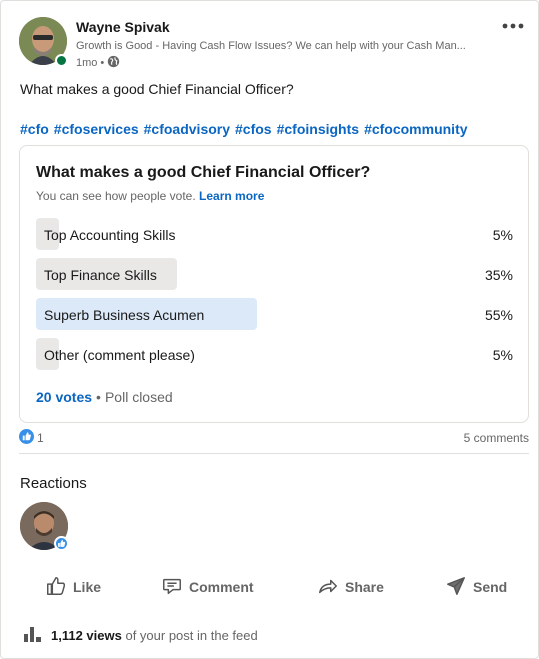 The width and height of the screenshot is (539, 659). Describe the element at coordinates (456, 587) in the screenshot. I see `send-icon` at that location.